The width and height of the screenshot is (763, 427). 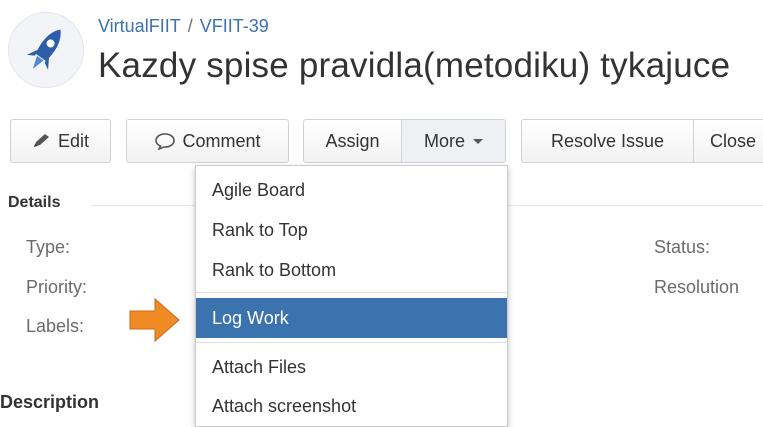 I want to click on menu-item-attach-files: Attach Files, so click(x=351, y=367).